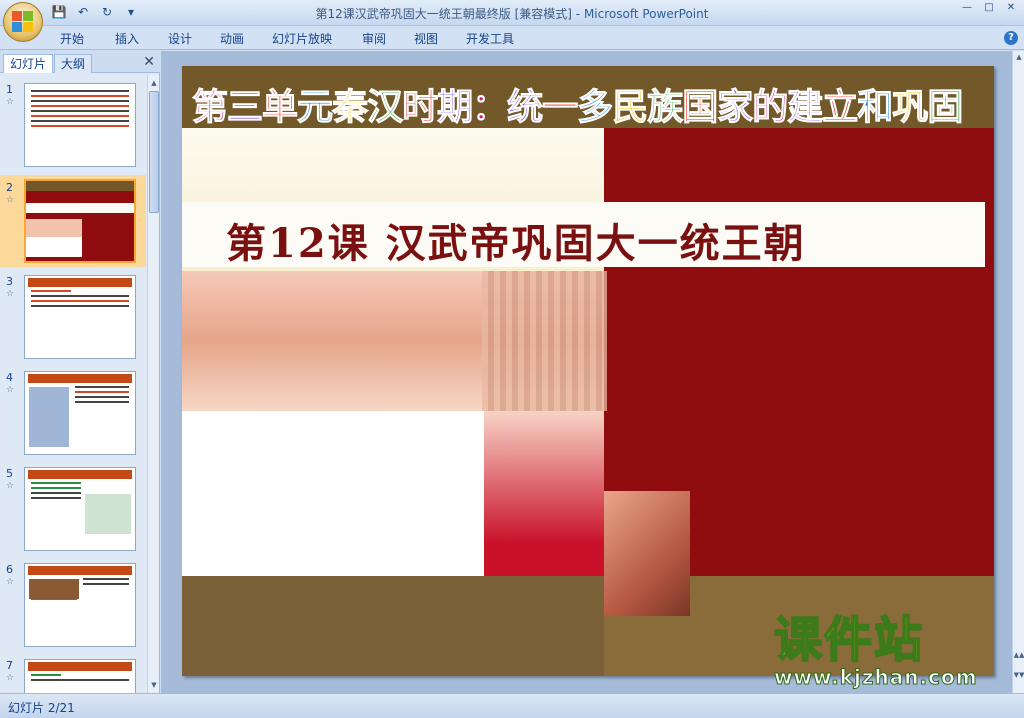 Image resolution: width=1024 pixels, height=718 pixels. I want to click on thumbnail-number: 2, so click(9, 187).